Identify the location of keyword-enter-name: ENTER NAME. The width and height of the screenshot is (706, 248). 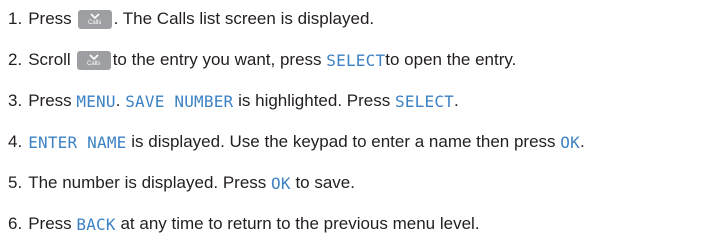
(77, 142).